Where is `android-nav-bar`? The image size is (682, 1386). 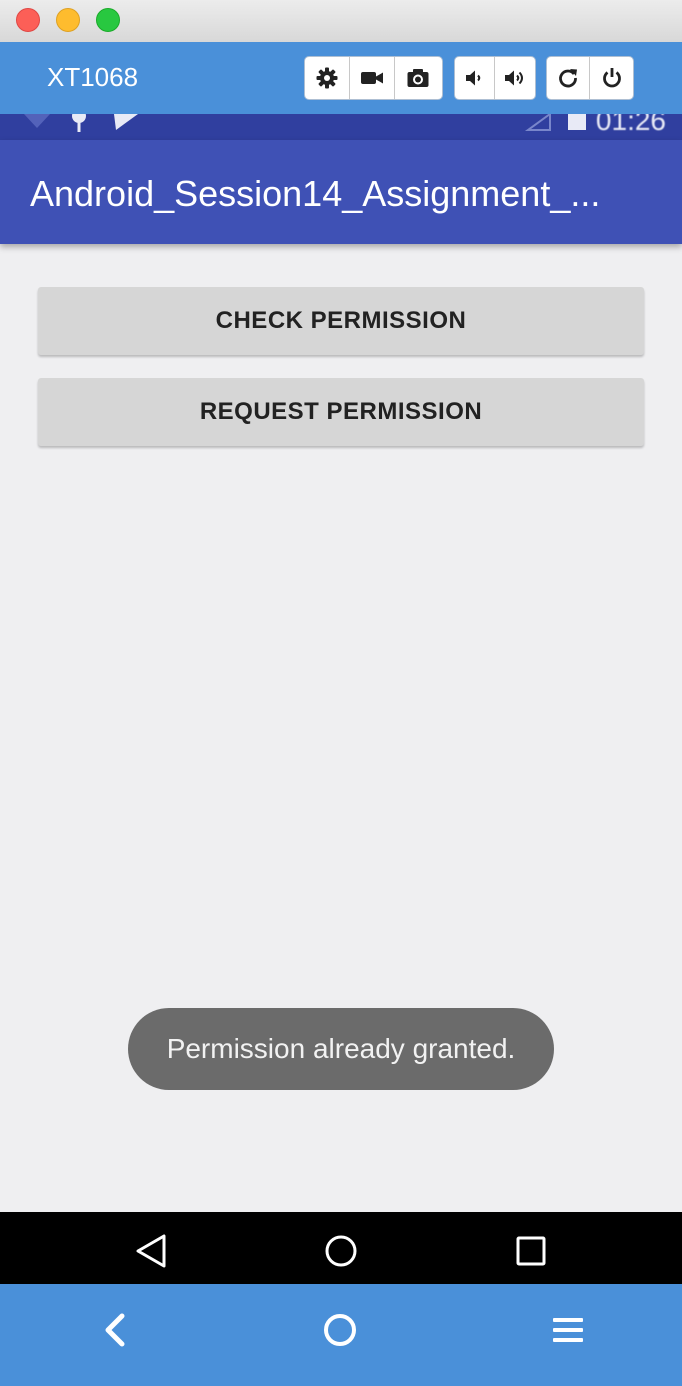 android-nav-bar is located at coordinates (341, 1248).